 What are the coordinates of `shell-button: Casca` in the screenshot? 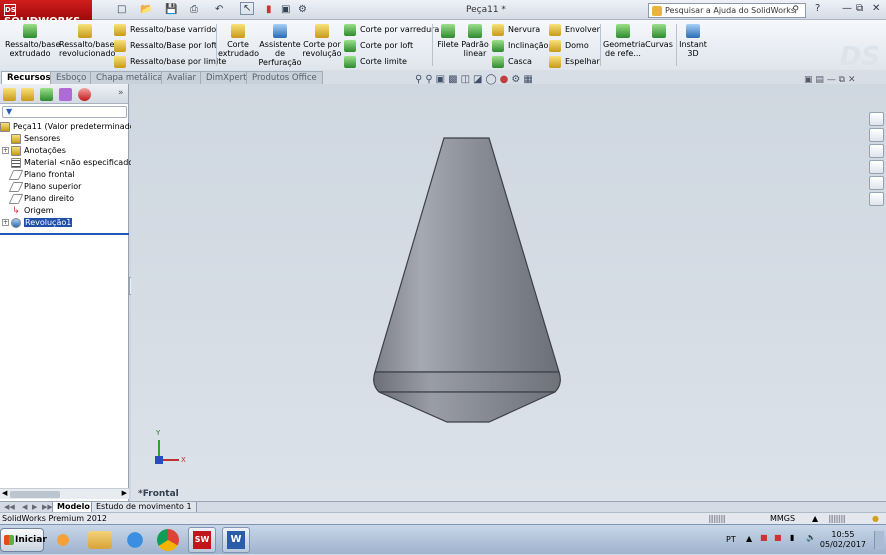 It's located at (512, 62).